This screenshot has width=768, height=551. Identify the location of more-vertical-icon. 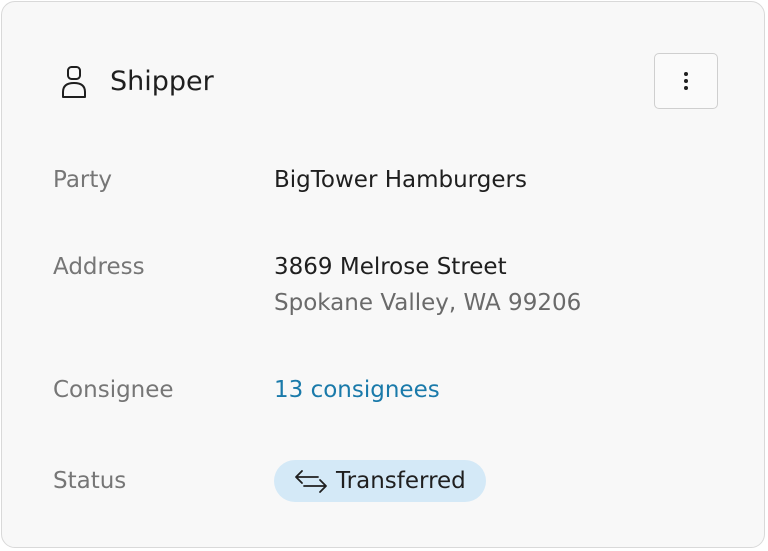
(686, 81).